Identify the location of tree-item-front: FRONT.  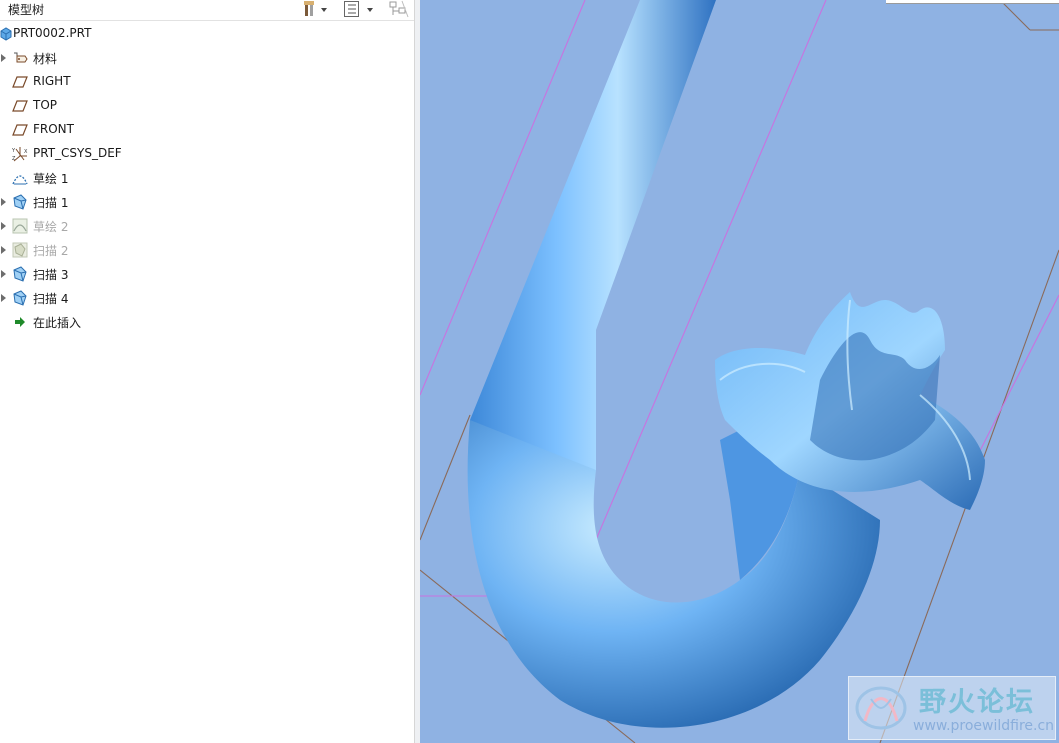
(207, 130).